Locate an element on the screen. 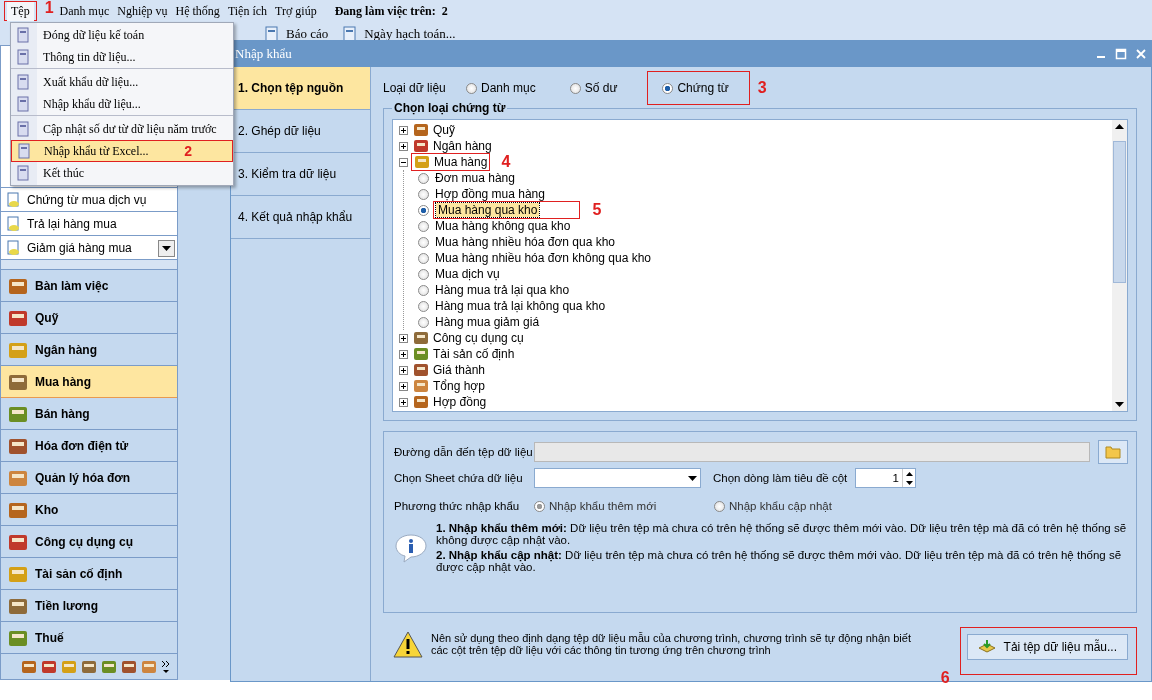 The image size is (1152, 700). radio-option: Nhập khẩu thêm mới is located at coordinates (624, 506).